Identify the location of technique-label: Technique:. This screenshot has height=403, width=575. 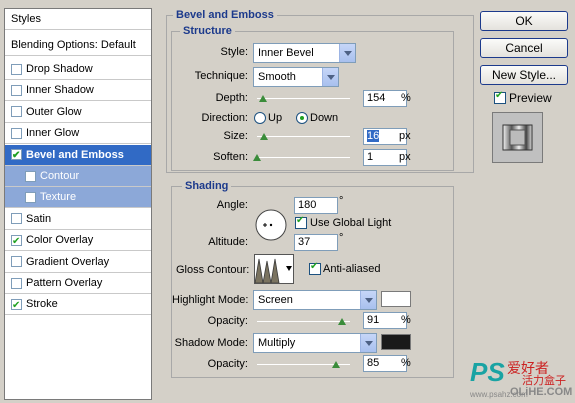
(221, 76).